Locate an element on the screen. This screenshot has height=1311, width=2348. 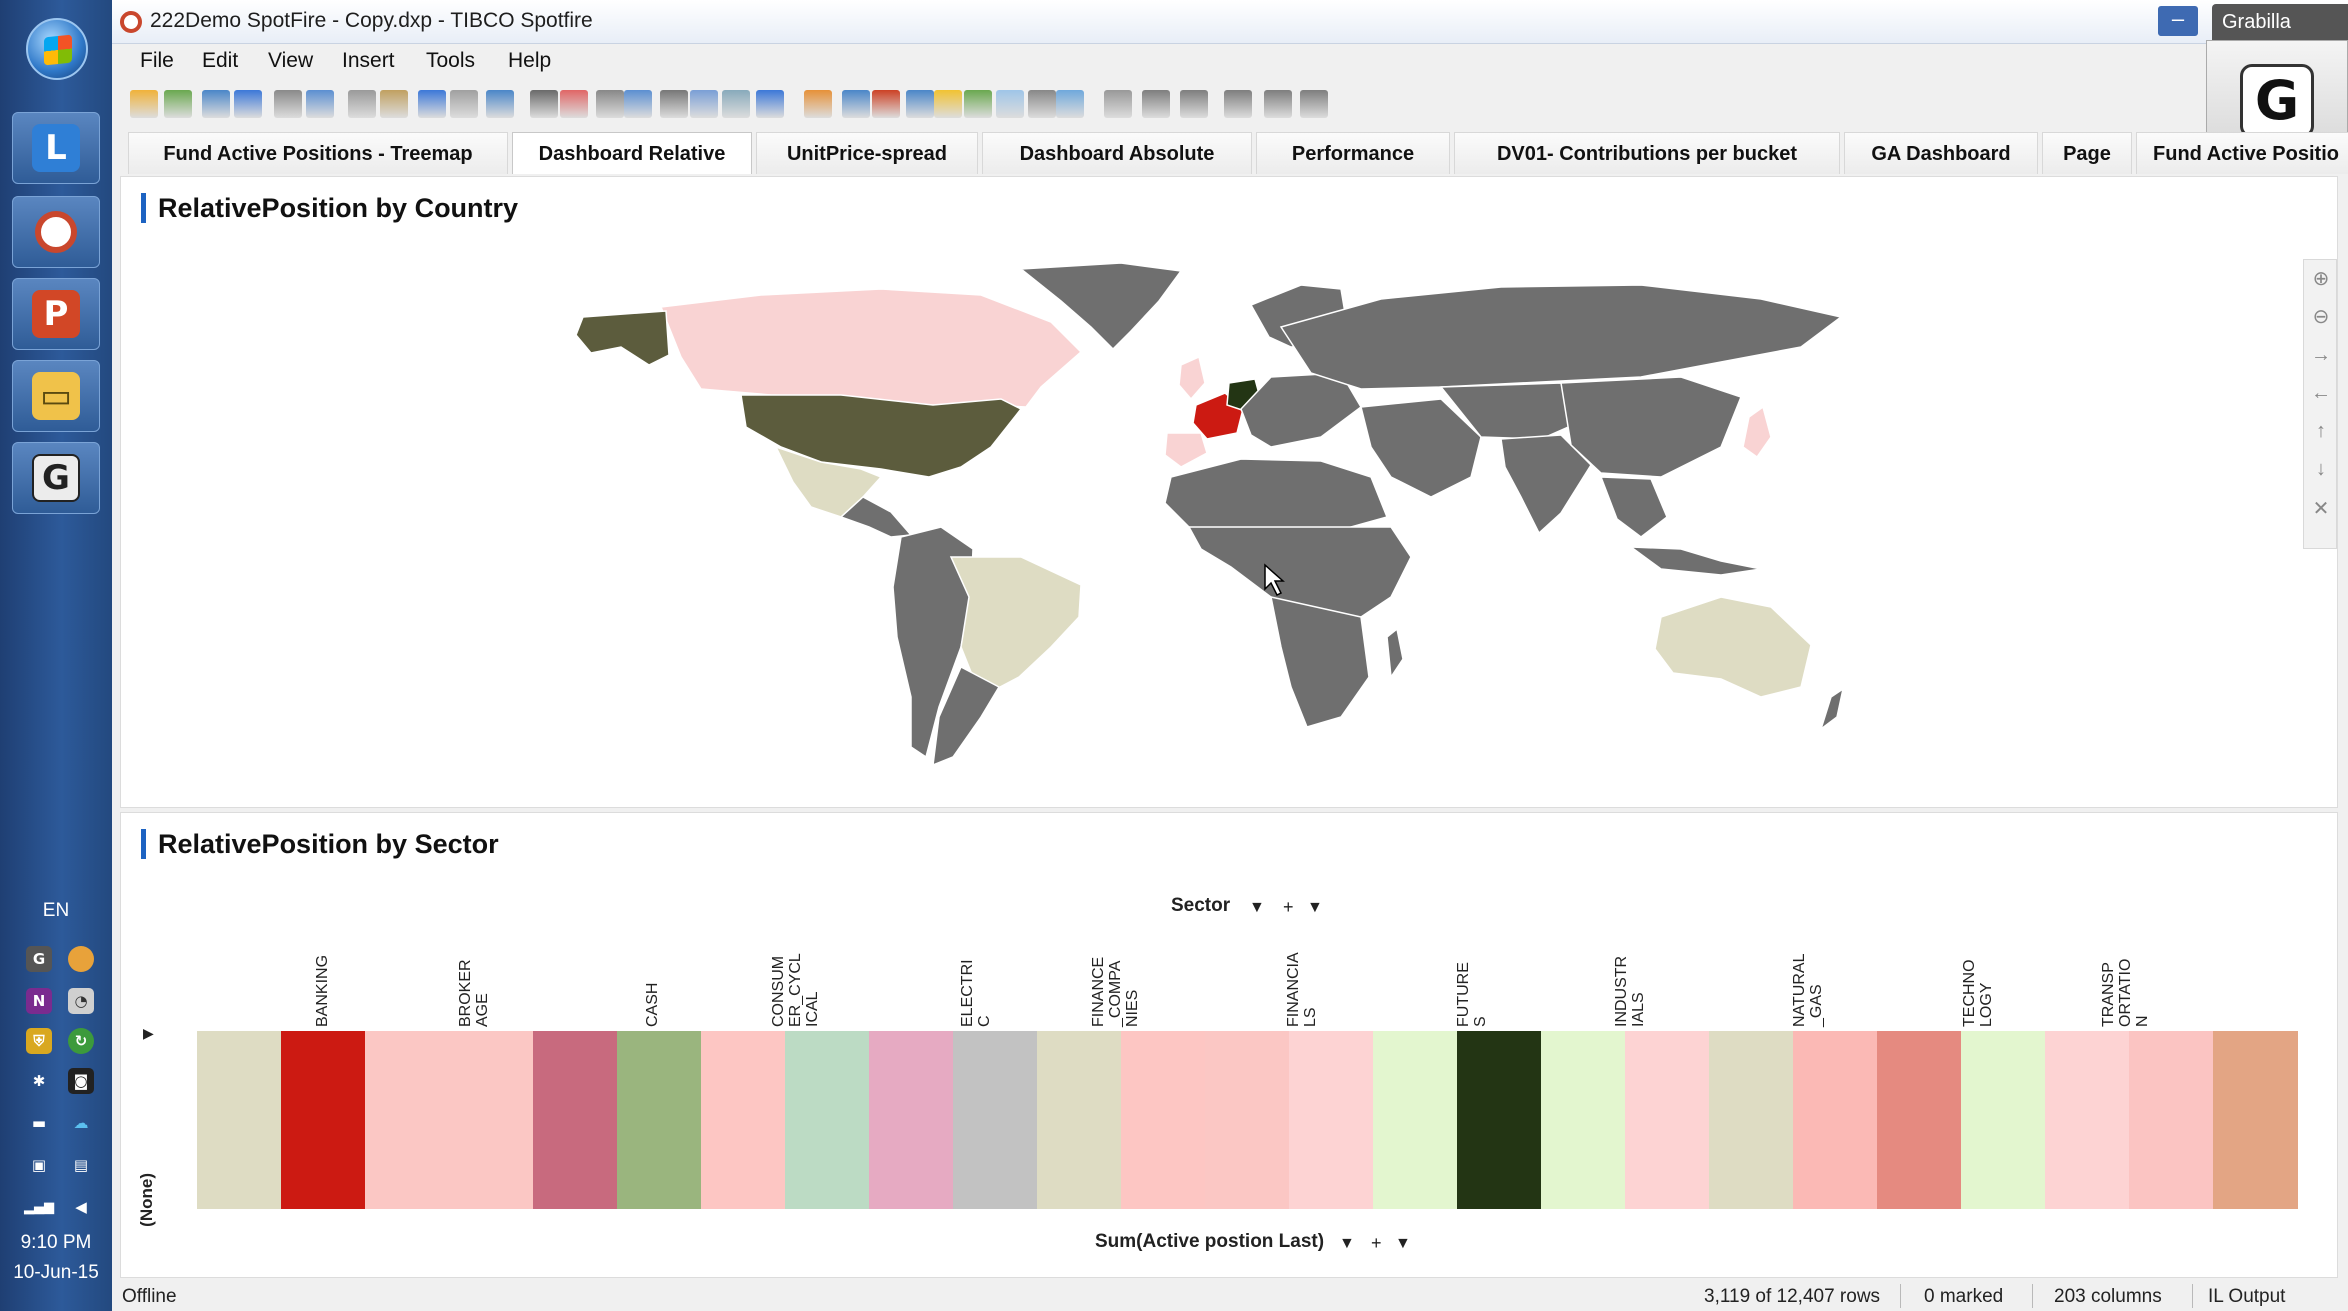
clock-date: 10-Jun-15 is located at coordinates (56, 1273).